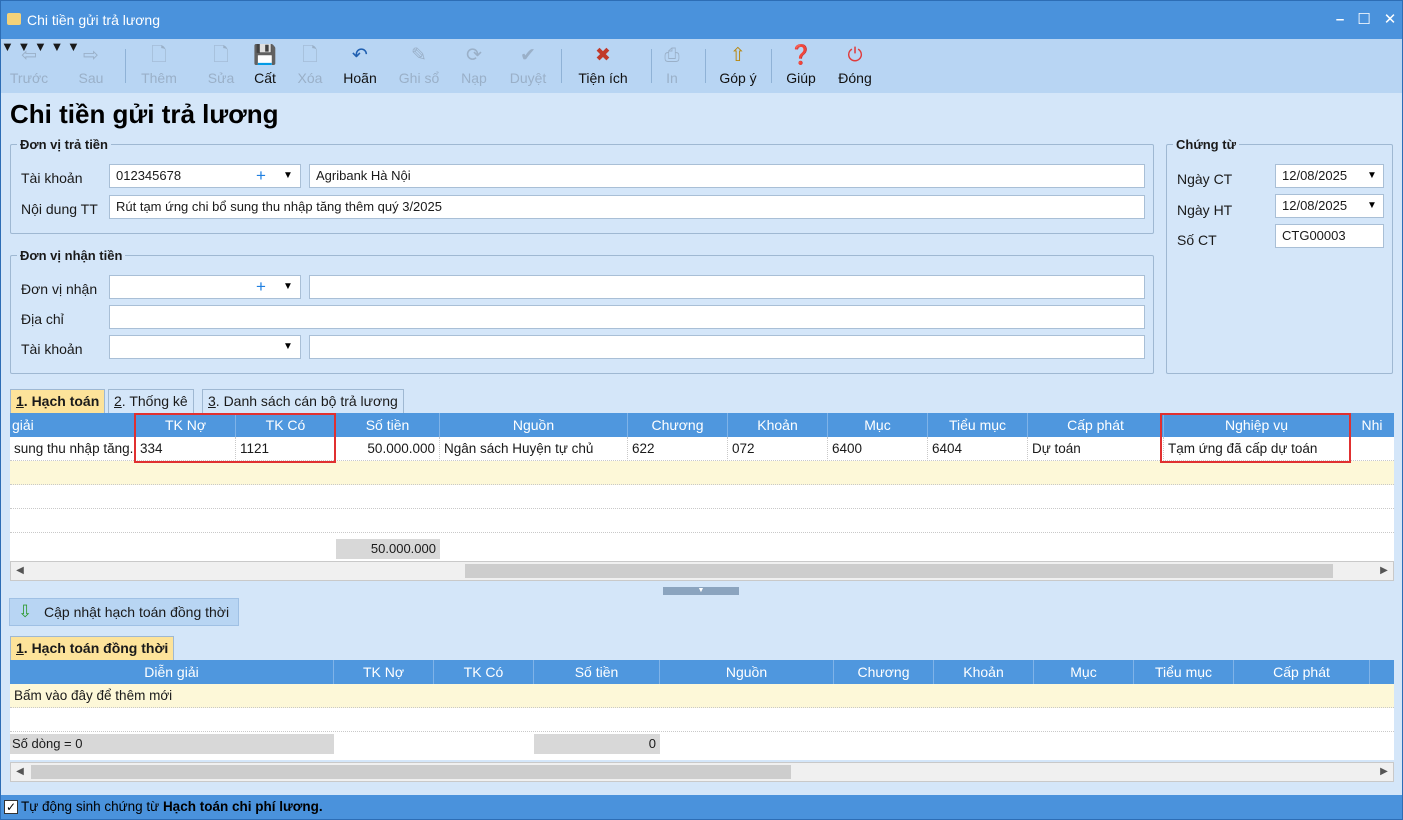 The image size is (1403, 820). What do you see at coordinates (672, 55) in the screenshot?
I see `printer-icon: ⎙` at bounding box center [672, 55].